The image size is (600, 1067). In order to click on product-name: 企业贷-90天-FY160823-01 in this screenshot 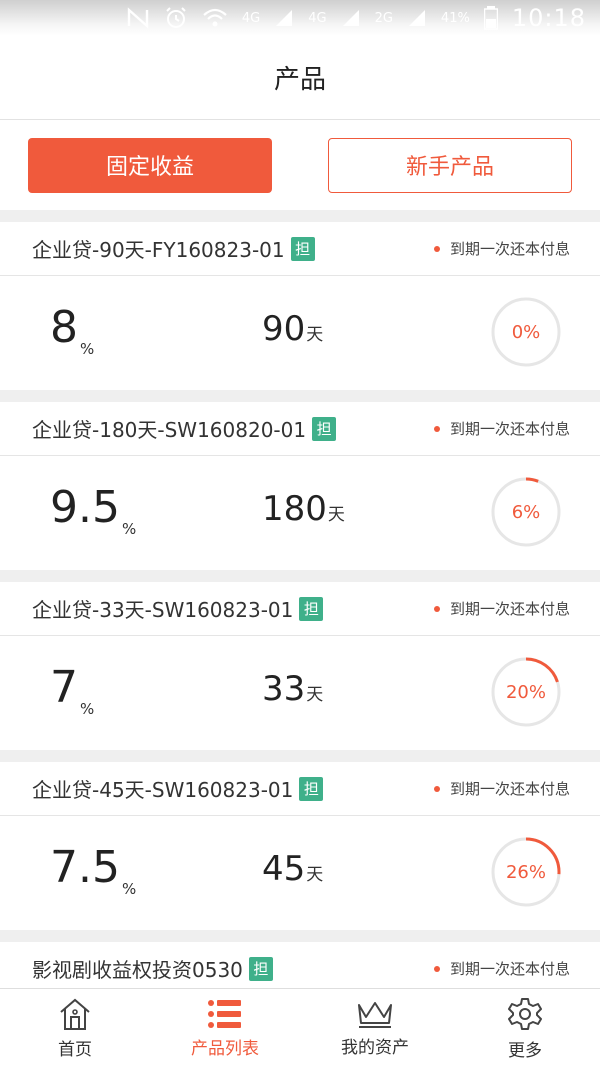, I will do `click(158, 250)`.